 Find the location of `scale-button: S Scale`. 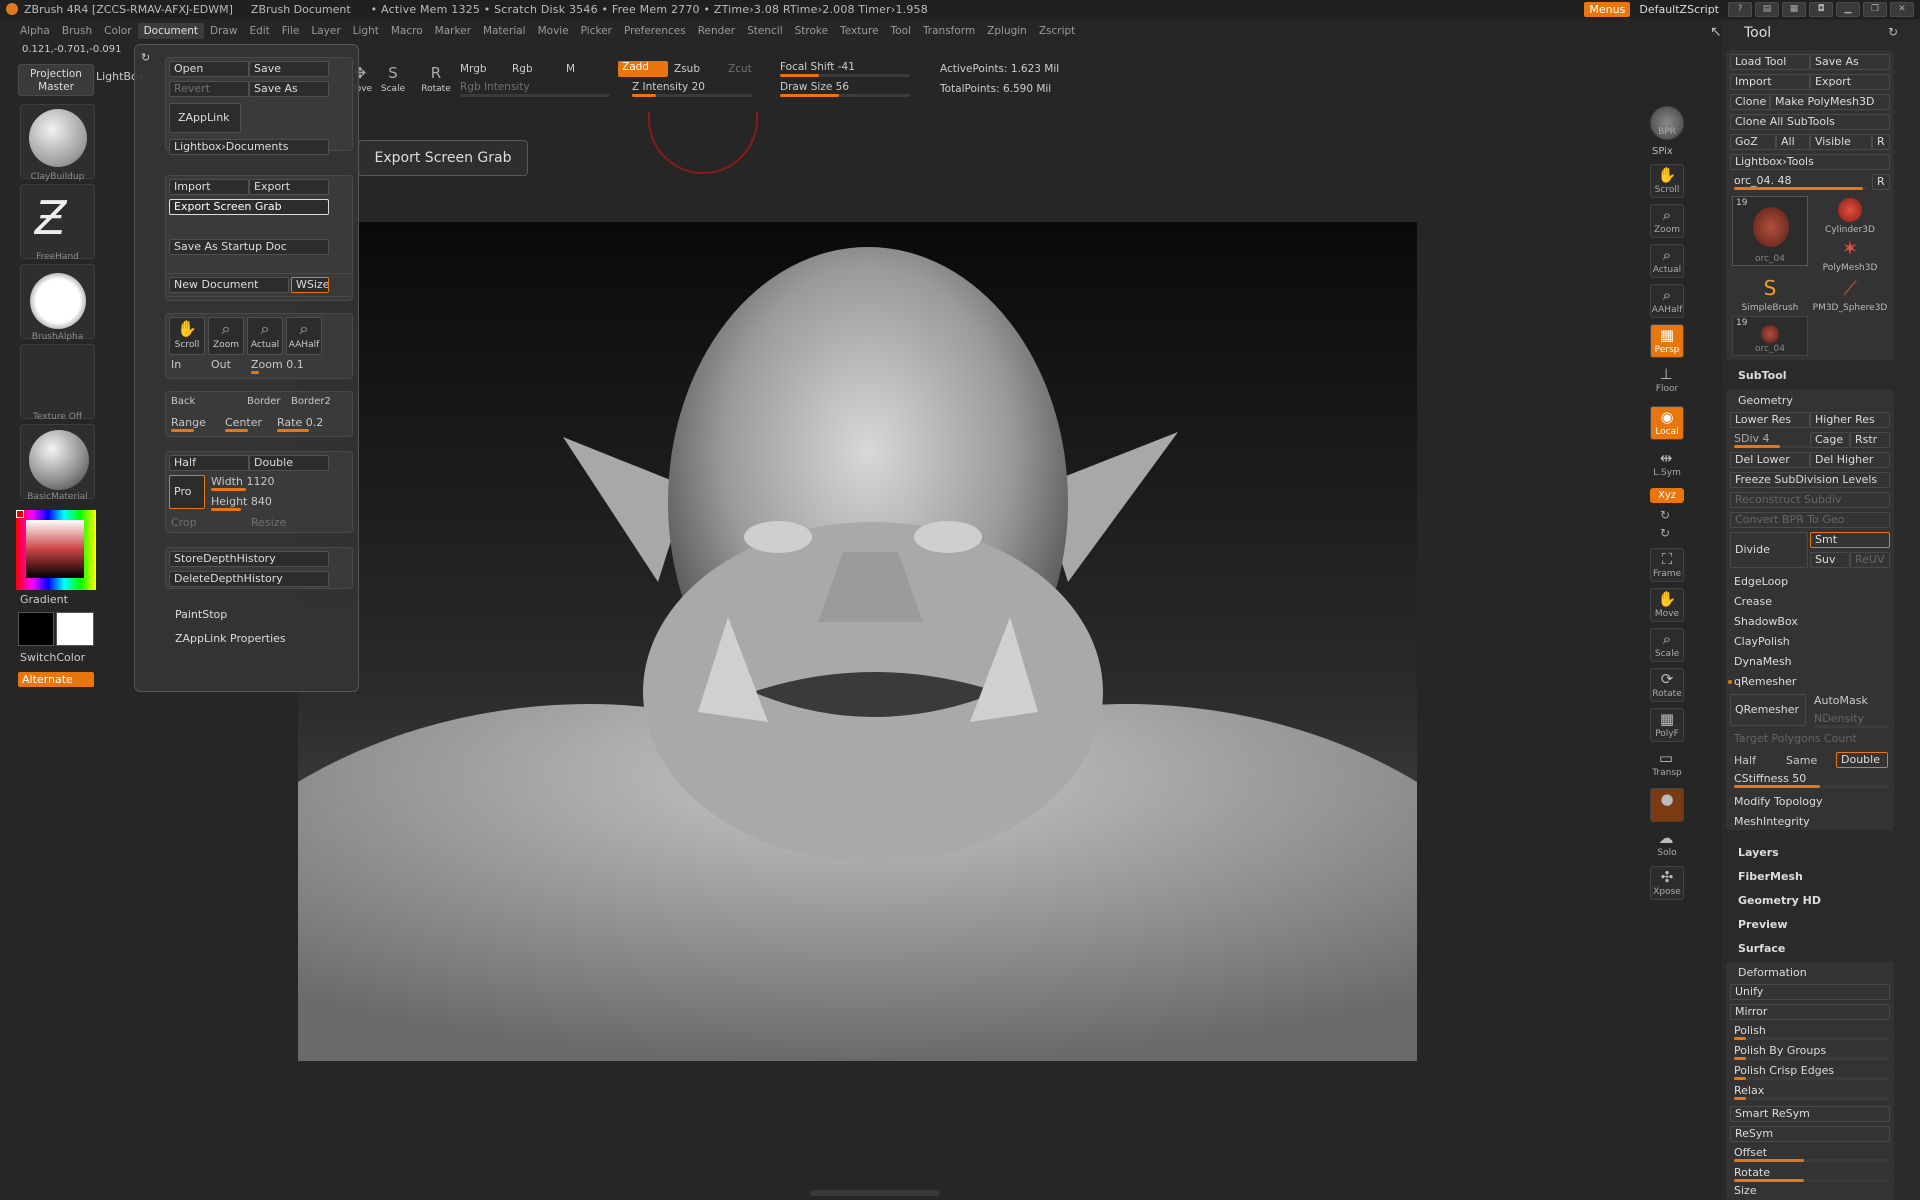

scale-button: S Scale is located at coordinates (393, 79).